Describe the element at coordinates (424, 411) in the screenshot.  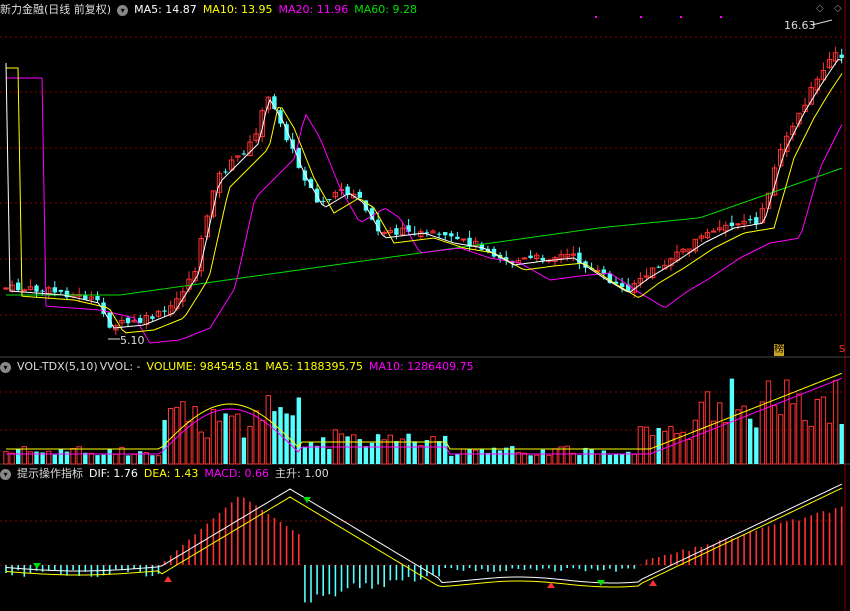
I see `vol-ma5-line` at that location.